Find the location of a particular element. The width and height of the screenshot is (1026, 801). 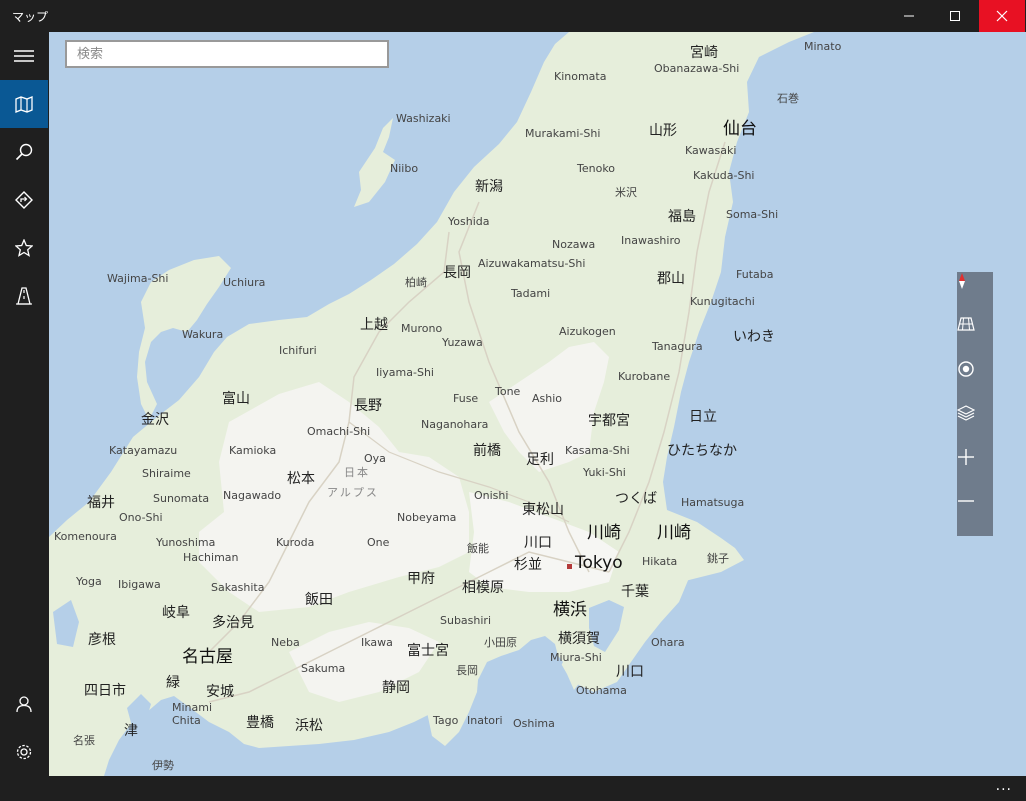

map-label: アルプス is located at coordinates (353, 492).